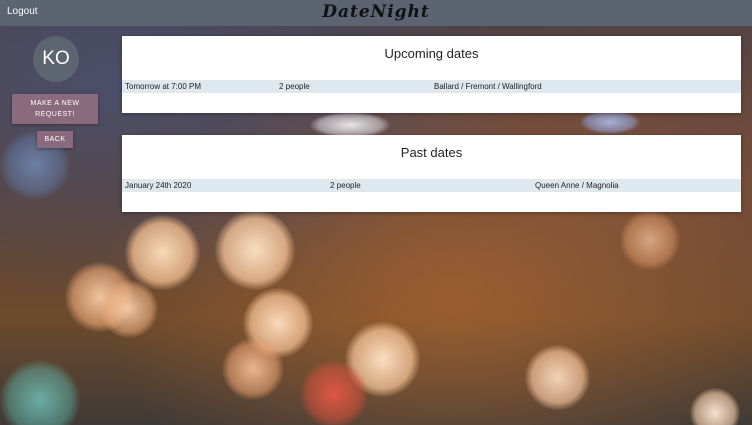 The image size is (752, 425). I want to click on top-navigation-bar: Logout DateNight, so click(376, 13).